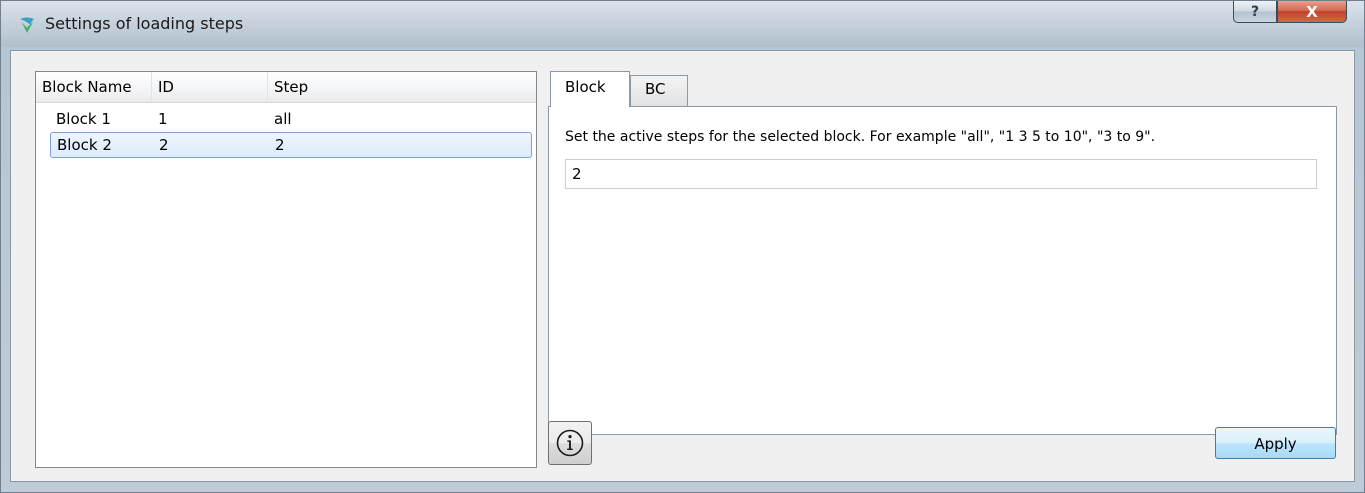 The height and width of the screenshot is (493, 1365). What do you see at coordinates (941, 174) in the screenshot?
I see `active-steps-input` at bounding box center [941, 174].